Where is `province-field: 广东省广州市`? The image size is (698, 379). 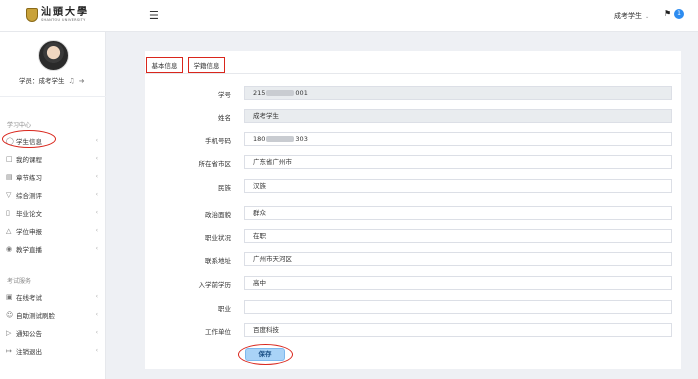 province-field: 广东省广州市 is located at coordinates (458, 162).